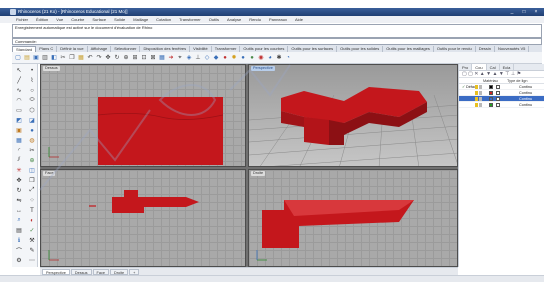  I want to click on rotate-icon: ↻, so click(19, 190).